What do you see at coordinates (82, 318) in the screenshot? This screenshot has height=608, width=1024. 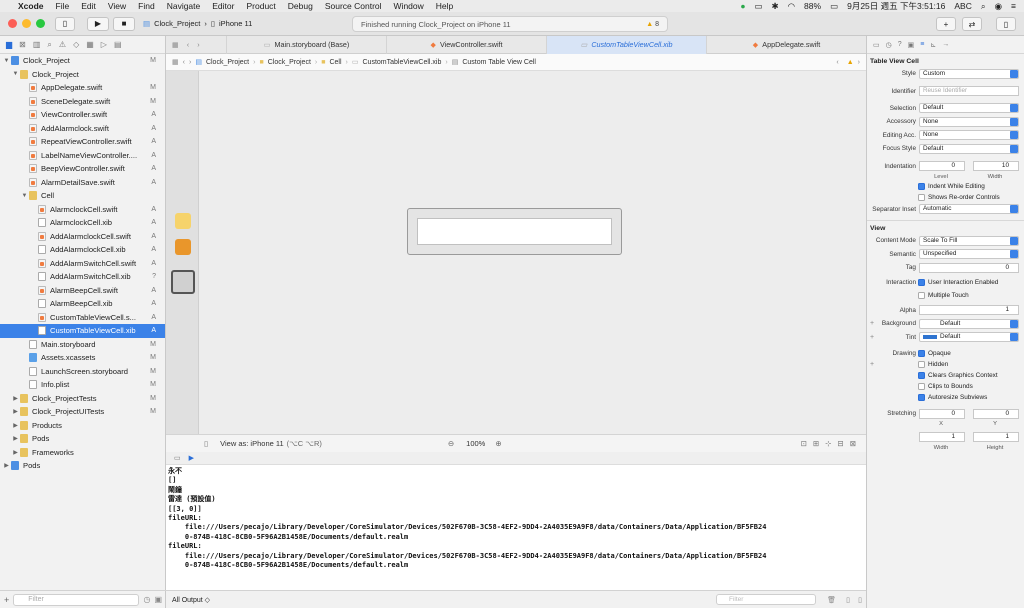 I see `tree-row-file: CustomTableViewCell.s... A` at bounding box center [82, 318].